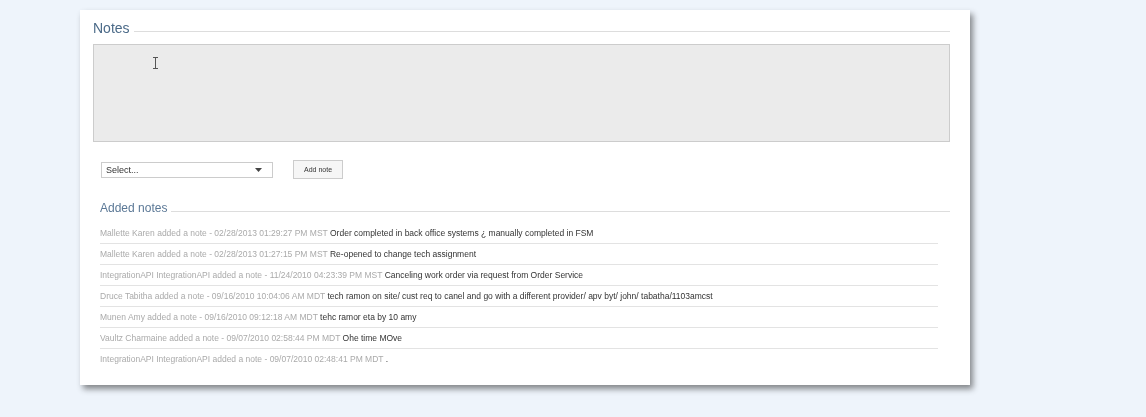  I want to click on note-entry: Munen Amy added a note - 09/16/2010 09:12:18 AM MDT tehc ramor eta by 10 amy, so click(519, 317).